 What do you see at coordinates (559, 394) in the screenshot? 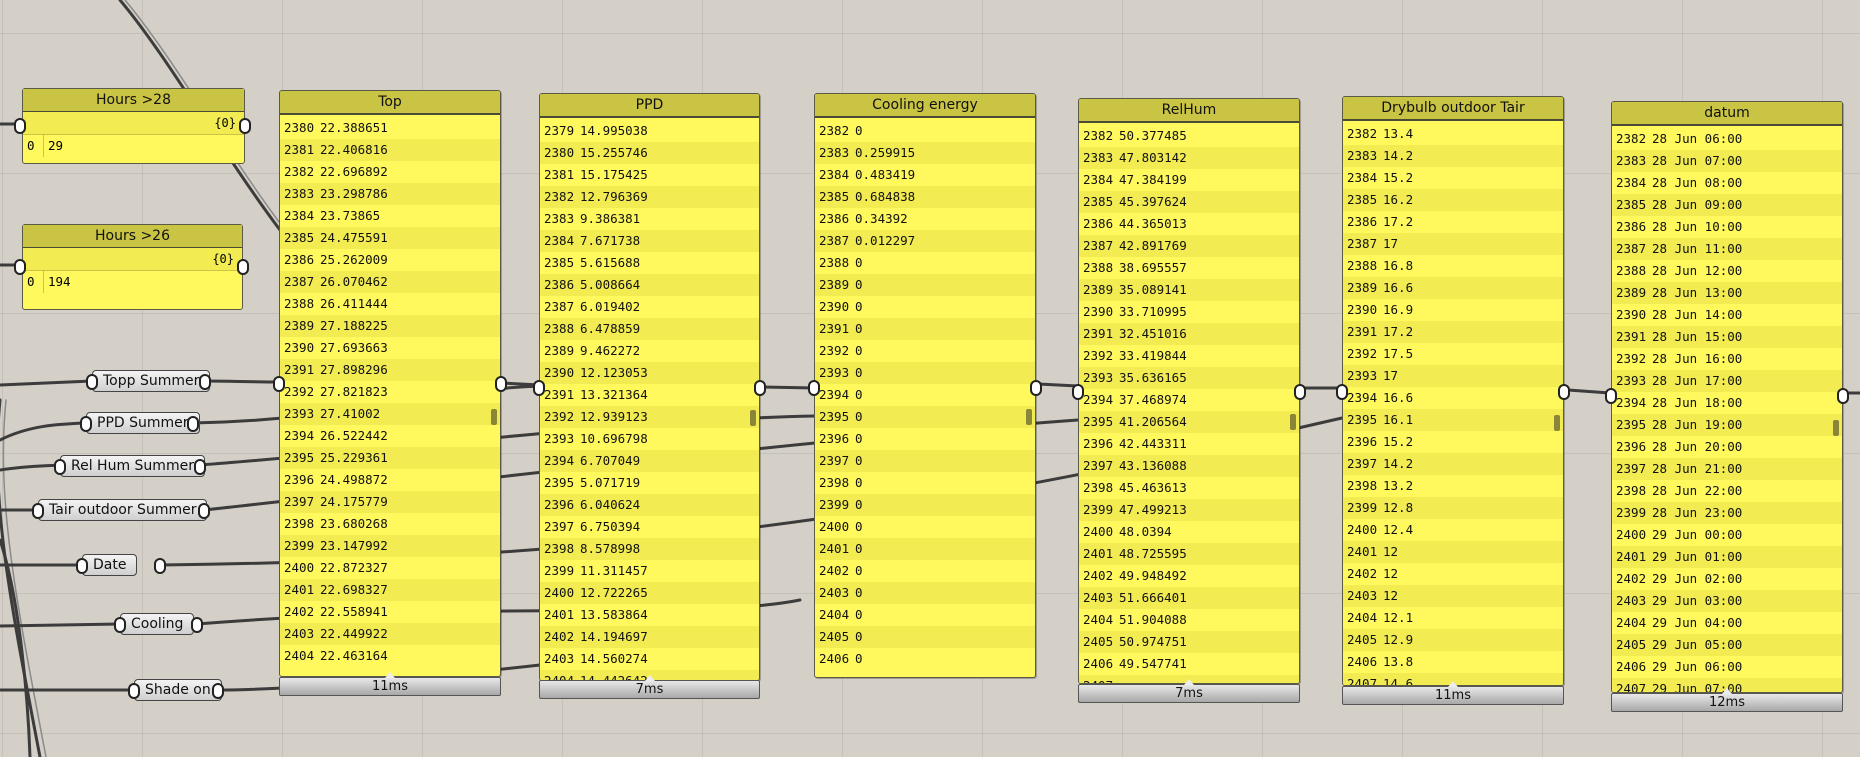
I see `row-index: 2391` at bounding box center [559, 394].